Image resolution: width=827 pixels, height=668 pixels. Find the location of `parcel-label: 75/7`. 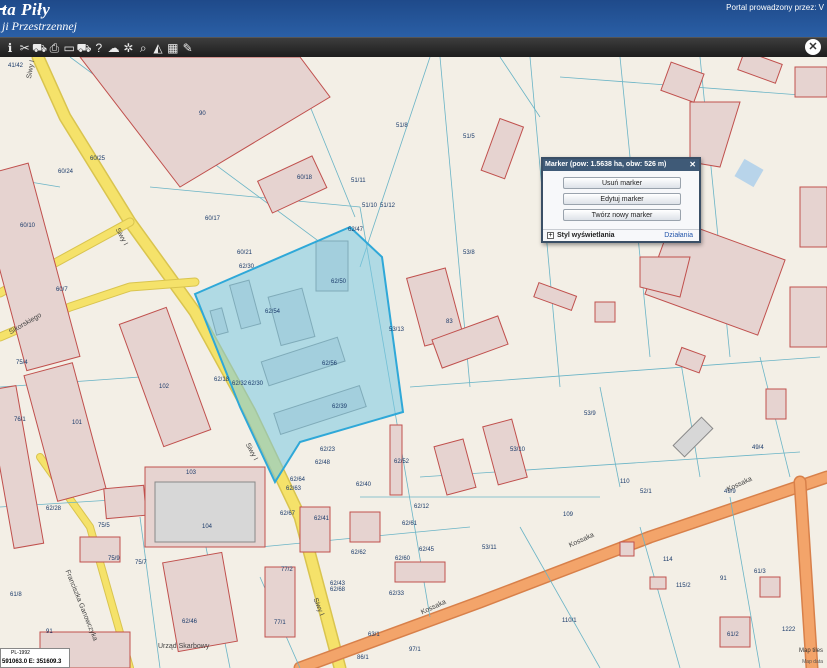

parcel-label: 75/7 is located at coordinates (141, 563).